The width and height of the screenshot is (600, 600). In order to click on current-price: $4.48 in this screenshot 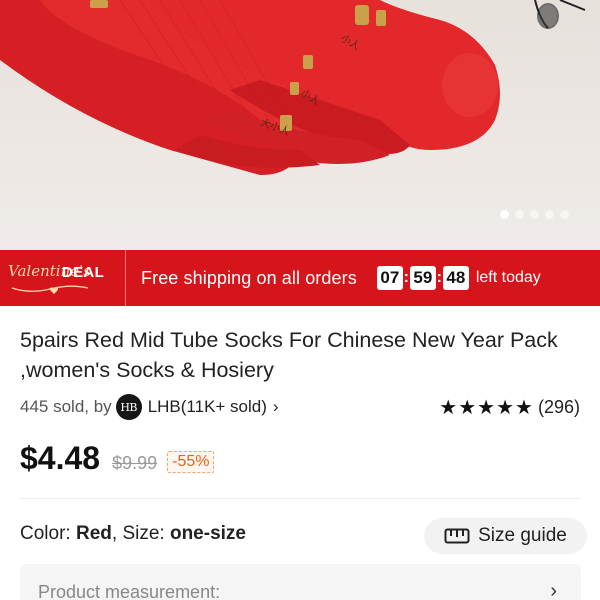, I will do `click(60, 458)`.